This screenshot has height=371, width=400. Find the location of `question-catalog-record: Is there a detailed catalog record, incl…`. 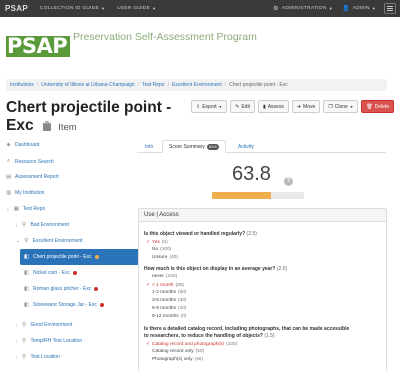

question-catalog-record: Is there a detailed catalog record, incl… is located at coordinates (247, 329).